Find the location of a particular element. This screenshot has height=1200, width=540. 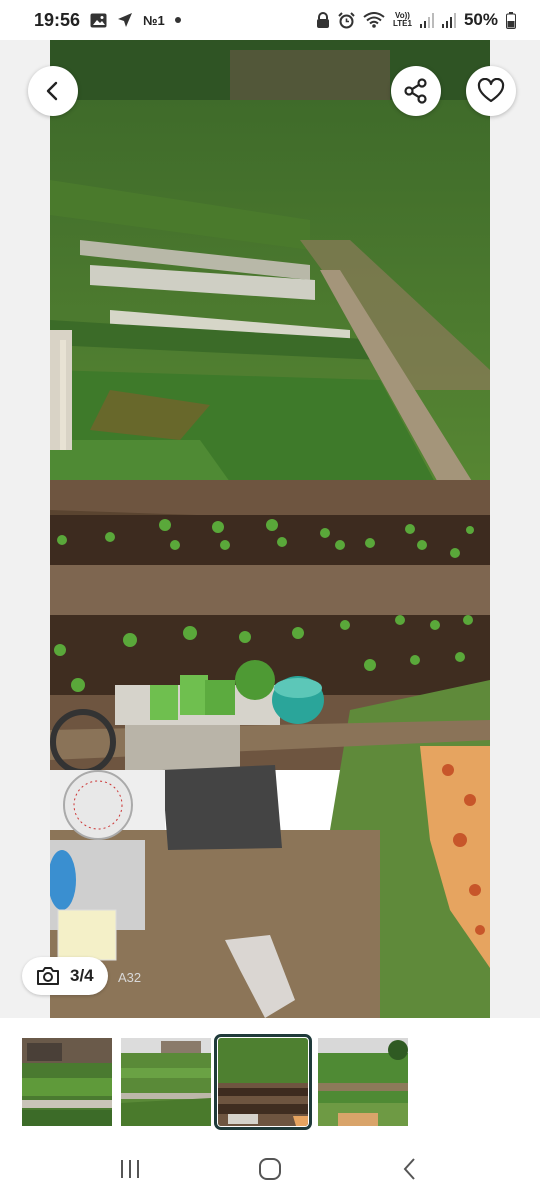

chevron-left-icon is located at coordinates (53, 91).